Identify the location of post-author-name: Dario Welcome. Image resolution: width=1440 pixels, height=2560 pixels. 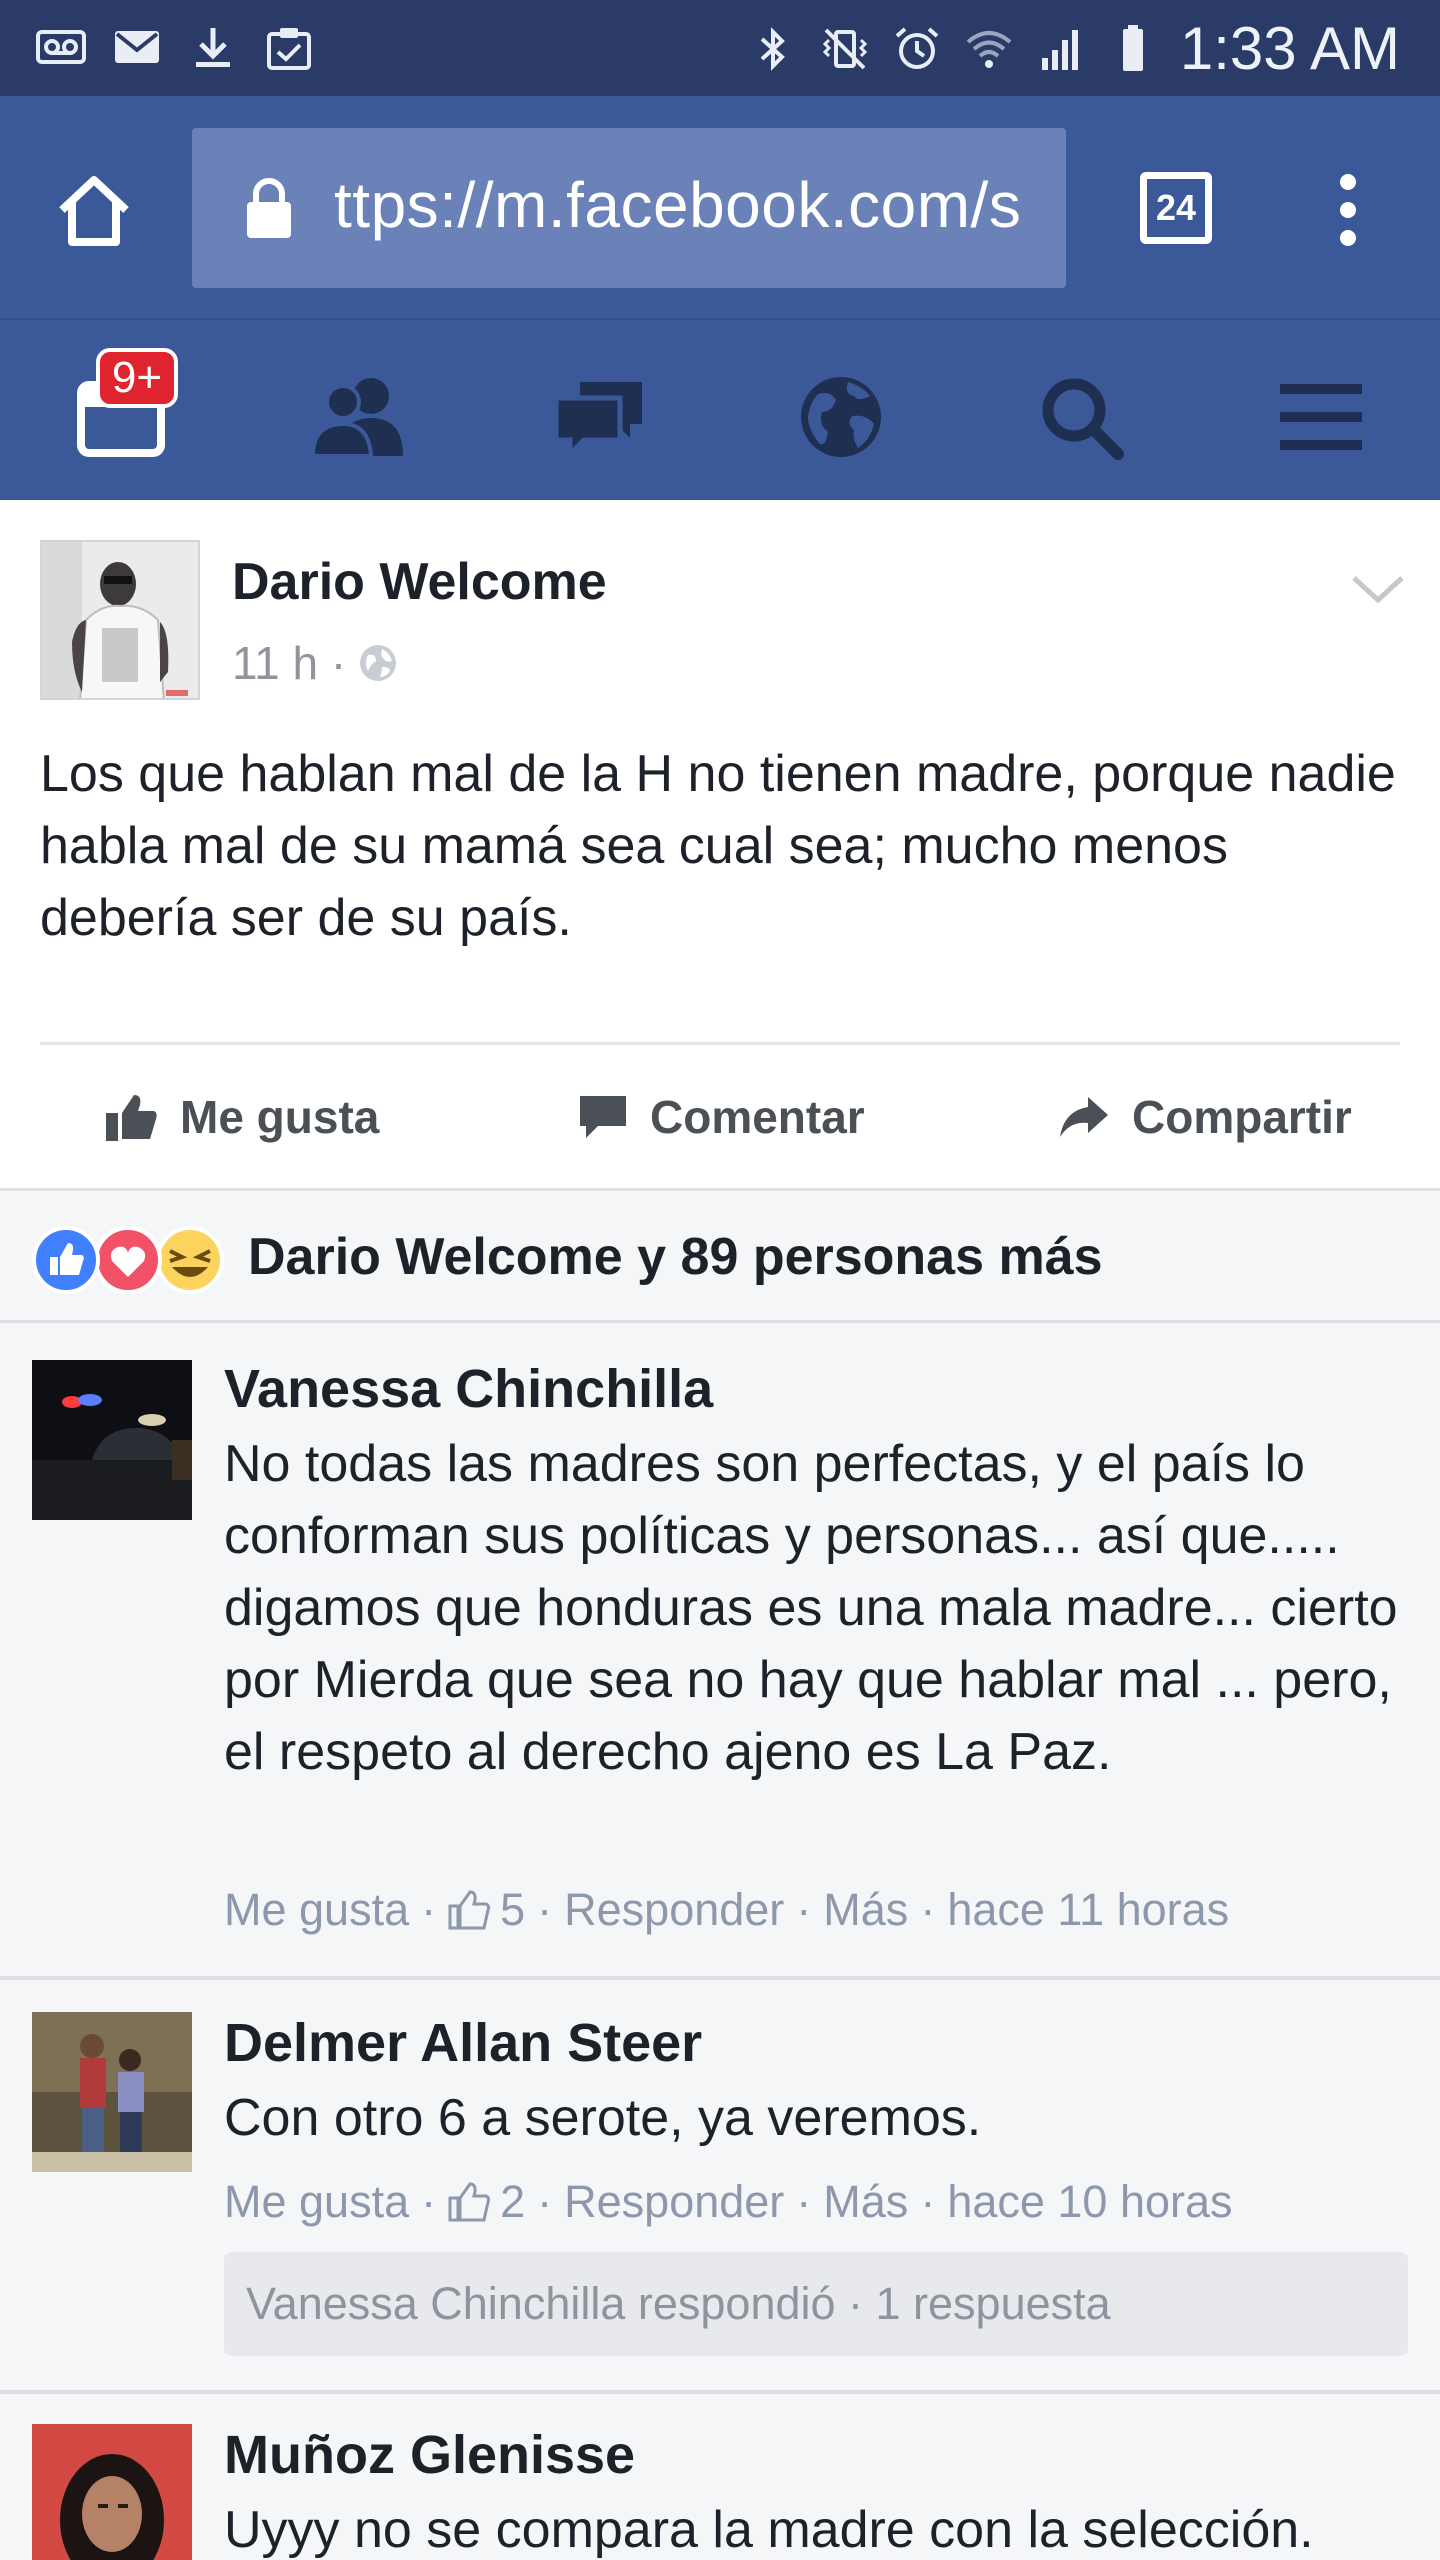
(419, 582).